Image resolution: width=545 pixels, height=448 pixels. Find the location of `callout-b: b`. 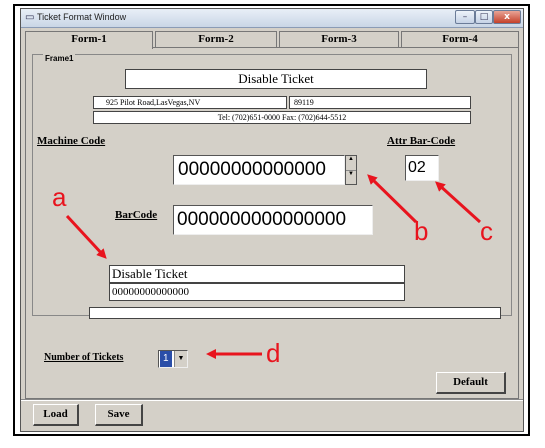

callout-b: b is located at coordinates (421, 231).